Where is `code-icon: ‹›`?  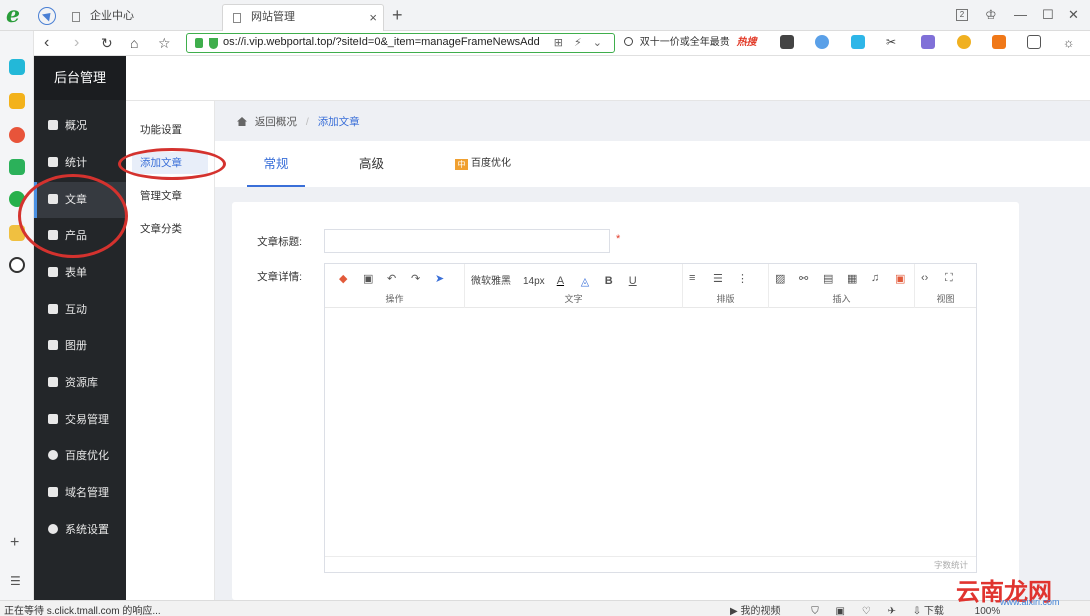
code-icon: ‹› is located at coordinates (927, 278).